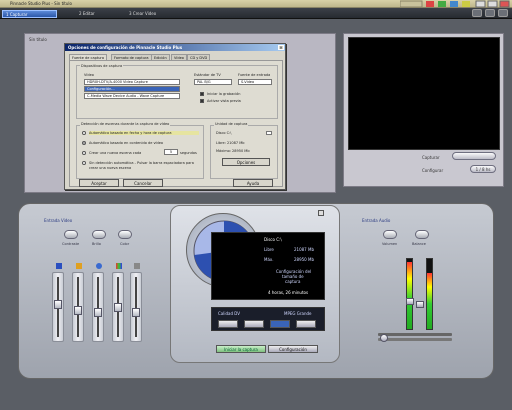 Image resolution: width=512 pixels, height=410 pixels. Describe the element at coordinates (390, 234) in the screenshot. I see `volume-knob` at that location.